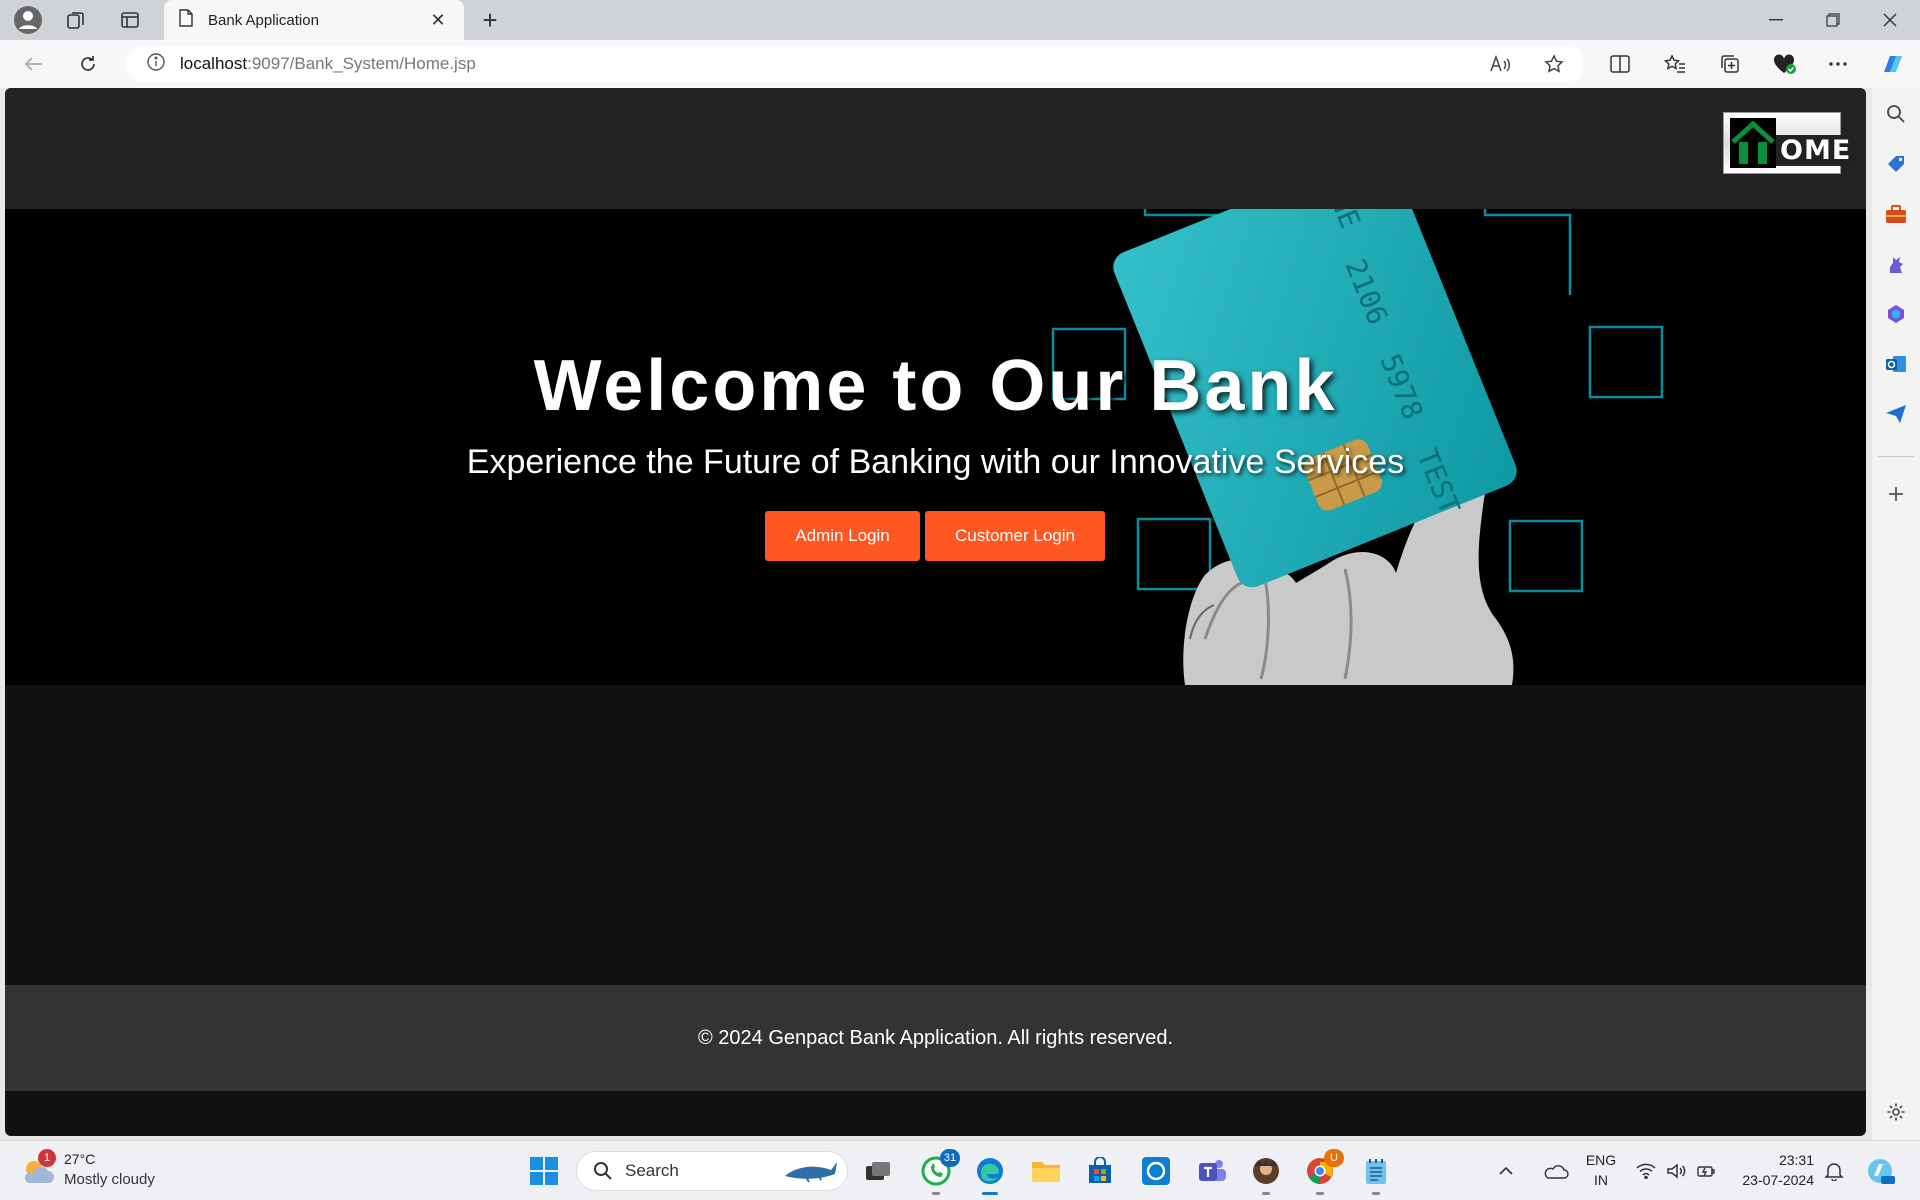  Describe the element at coordinates (1896, 314) in the screenshot. I see `microsoft365-icon` at that location.